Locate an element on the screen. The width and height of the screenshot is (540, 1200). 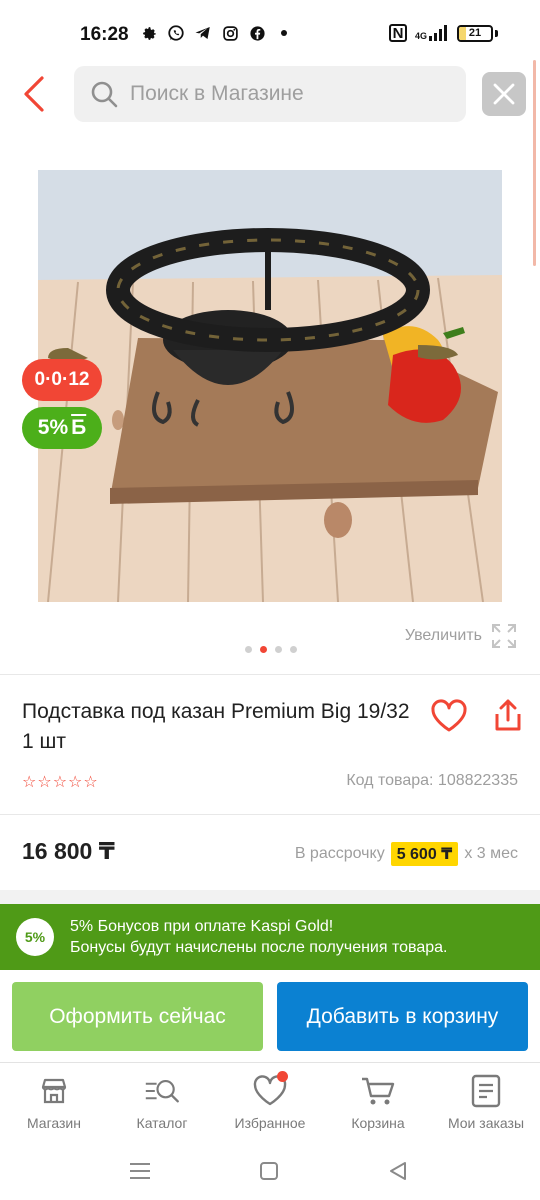
header is located at coordinates (270, 94).